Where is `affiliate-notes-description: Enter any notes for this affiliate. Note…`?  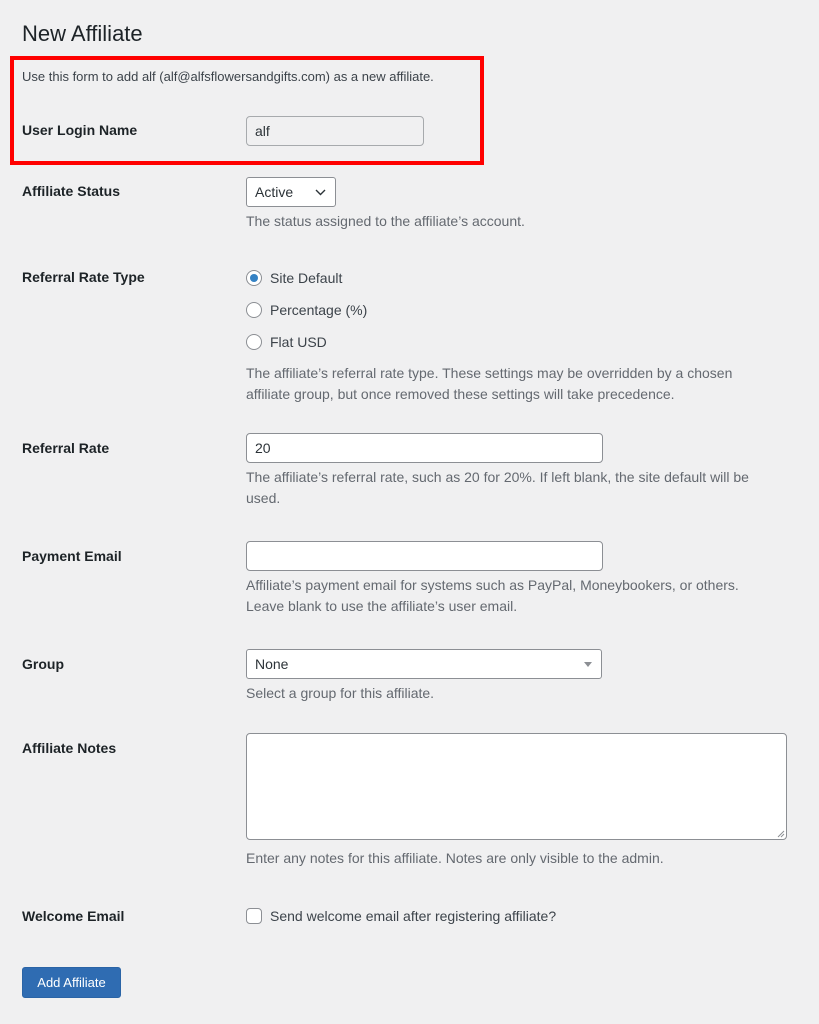
affiliate-notes-description: Enter any notes for this affiliate. Note… is located at coordinates (455, 858).